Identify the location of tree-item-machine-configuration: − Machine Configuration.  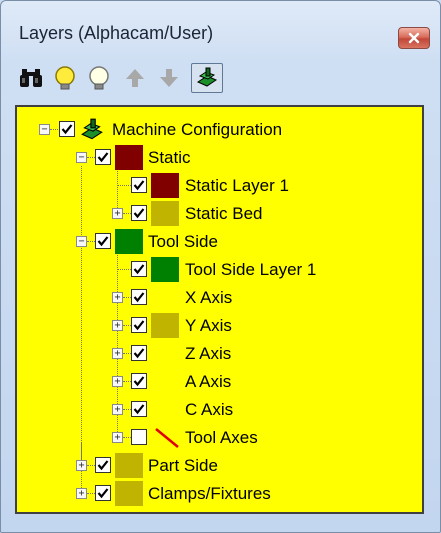
(219, 130).